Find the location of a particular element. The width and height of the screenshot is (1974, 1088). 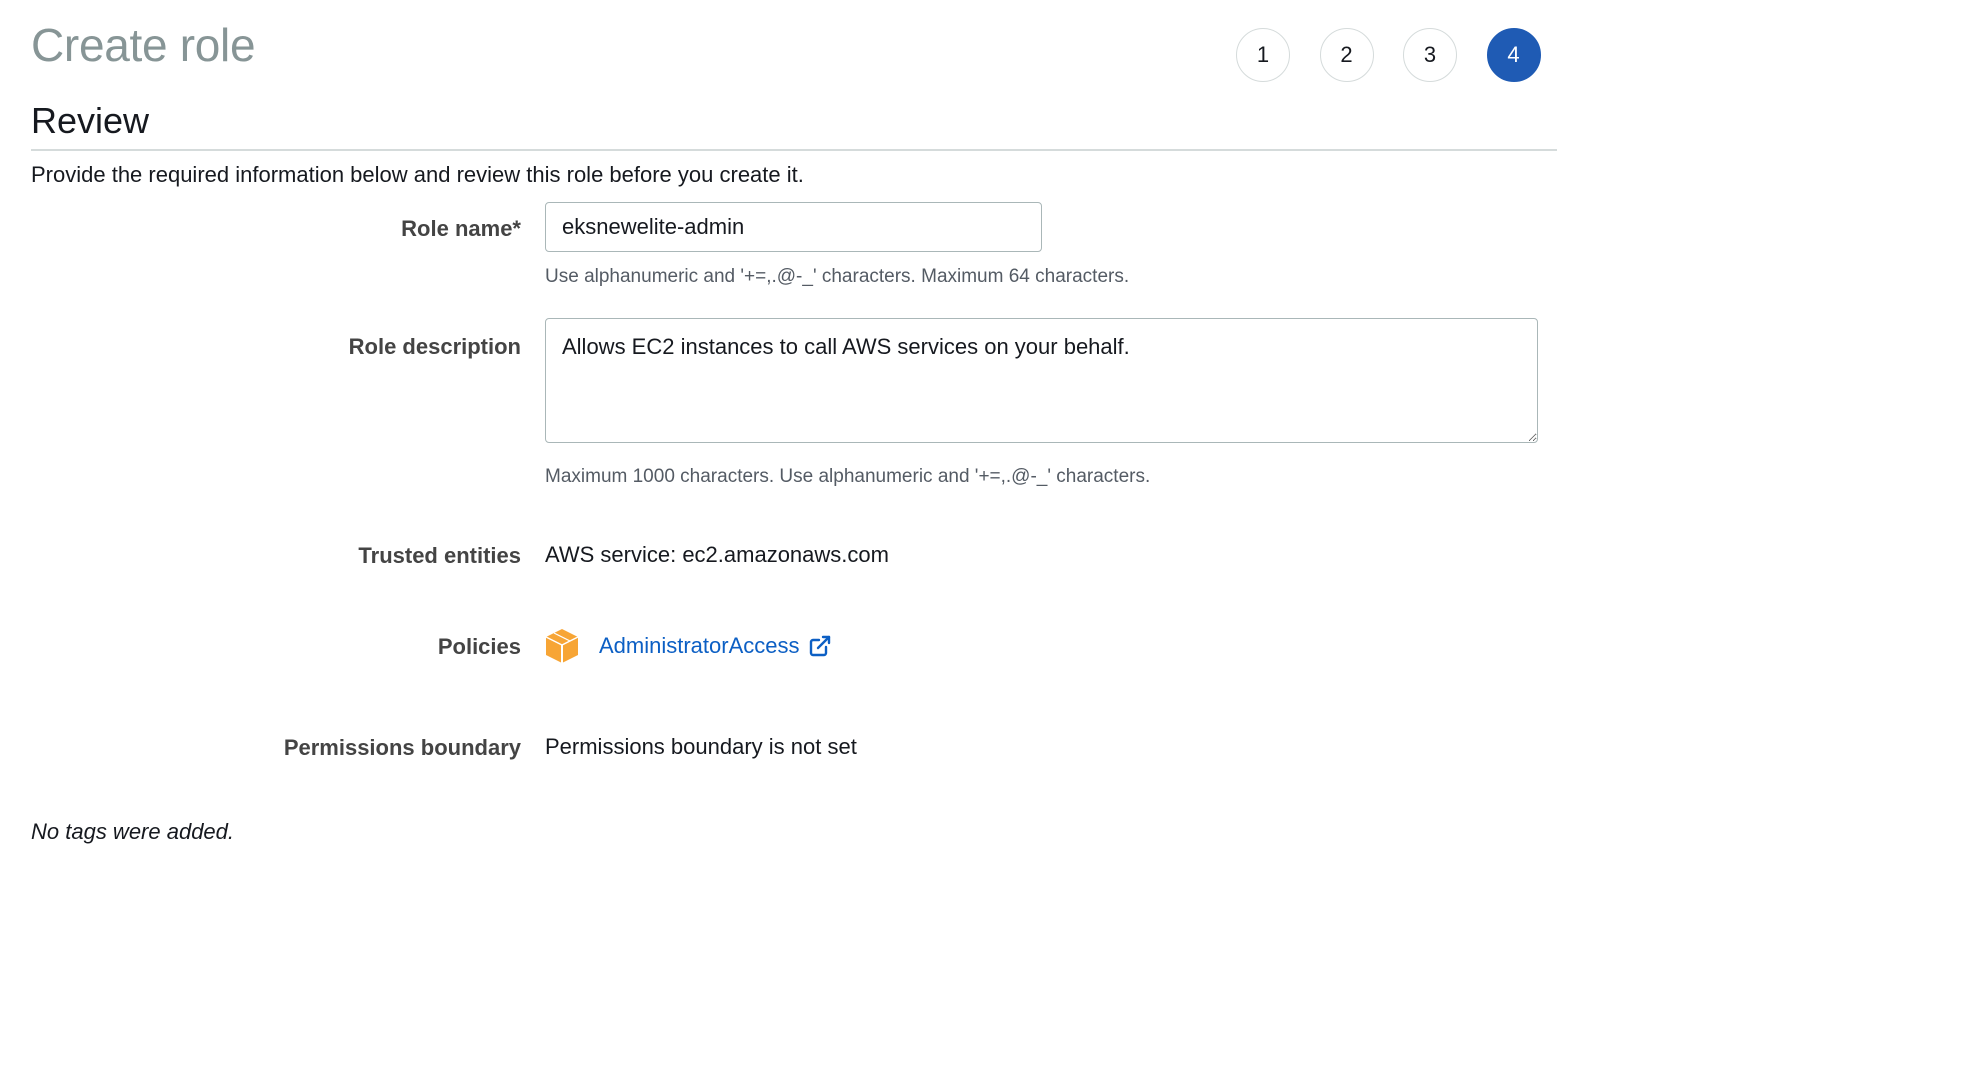

permissions-boundary-value: Permissions boundary is not set is located at coordinates (701, 746).